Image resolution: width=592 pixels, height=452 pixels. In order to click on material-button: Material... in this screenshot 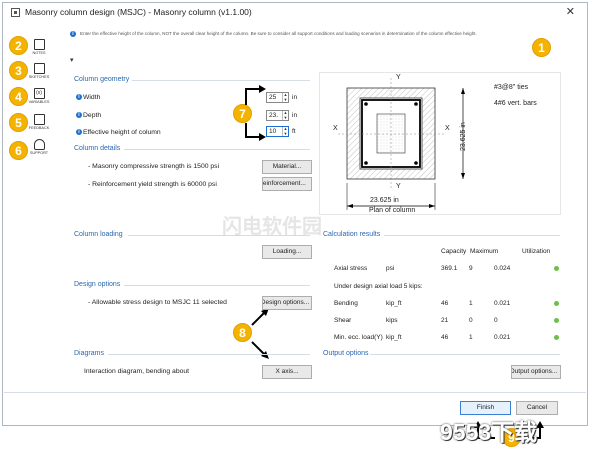, I will do `click(287, 167)`.